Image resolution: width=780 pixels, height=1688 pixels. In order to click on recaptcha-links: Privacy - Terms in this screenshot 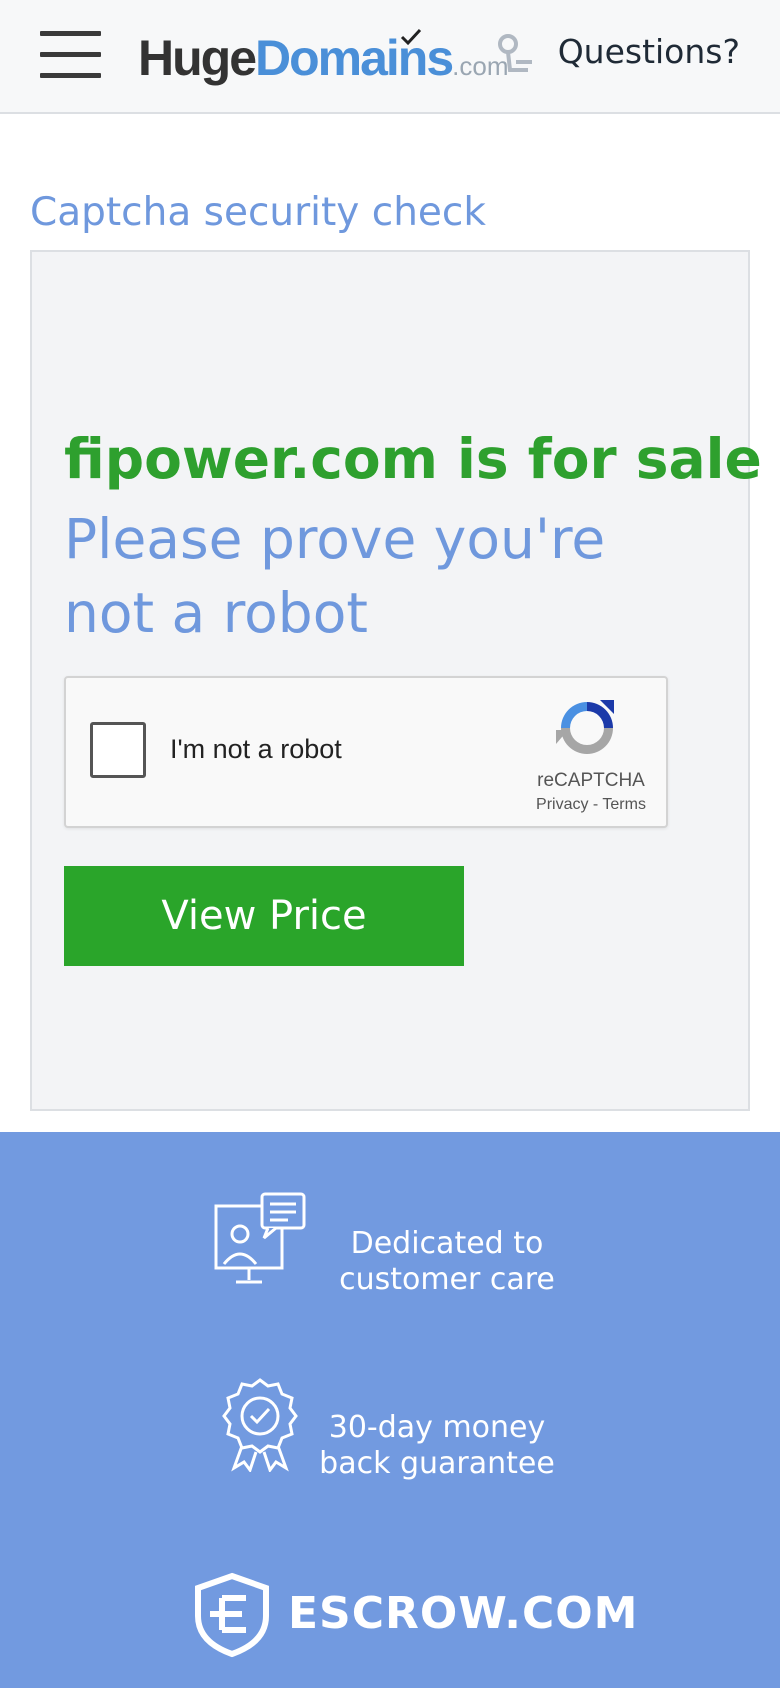, I will do `click(591, 805)`.